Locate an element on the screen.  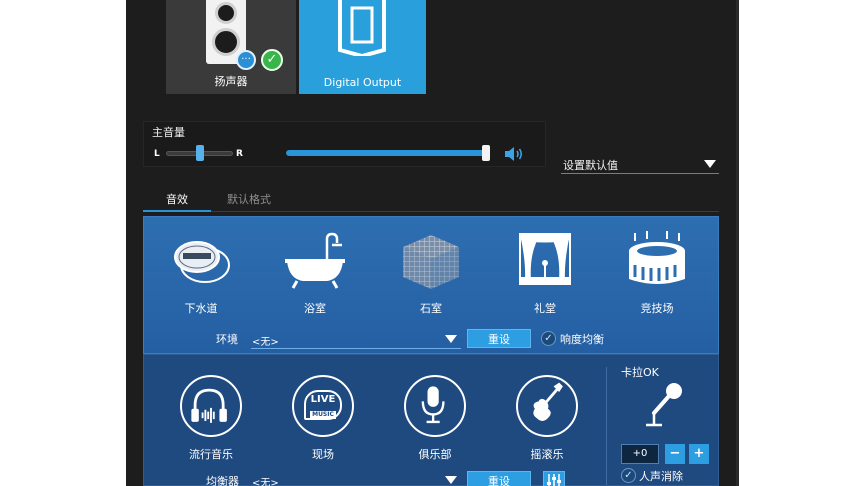
environment-bathroom: 浴室 is located at coordinates (315, 273).